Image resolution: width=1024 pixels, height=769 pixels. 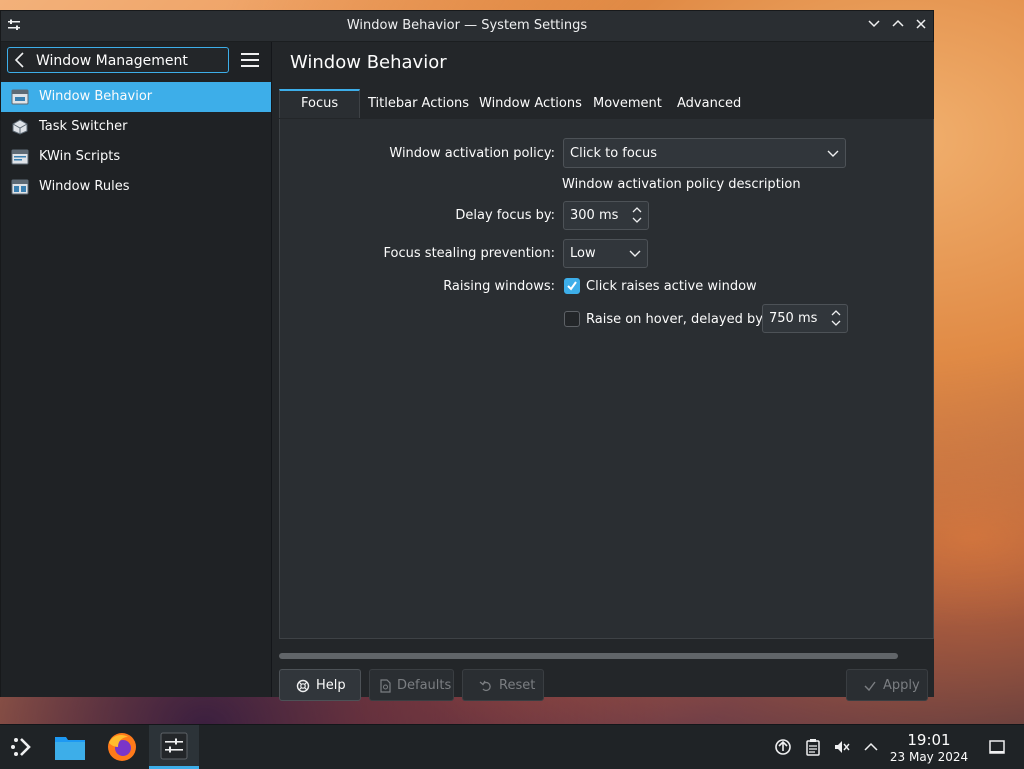 What do you see at coordinates (783, 747) in the screenshot?
I see `updates-icon` at bounding box center [783, 747].